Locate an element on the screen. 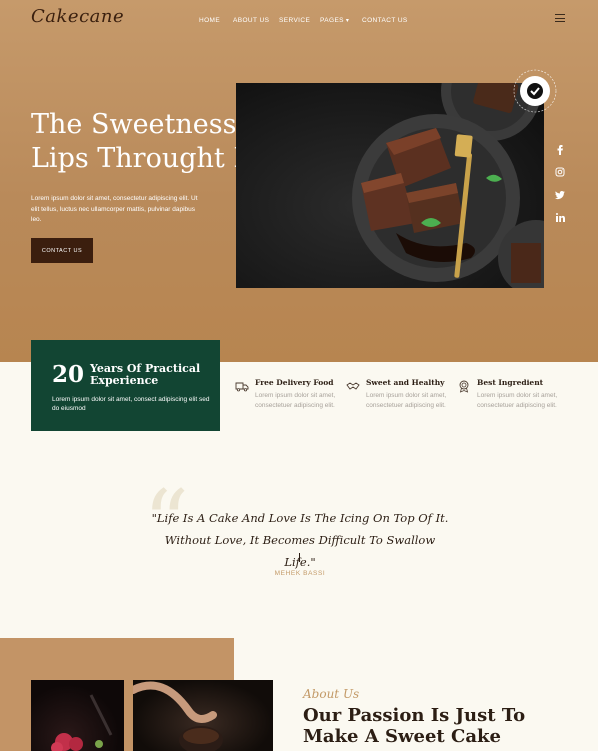 The width and height of the screenshot is (598, 751). nav-contact-us: CONTACT US is located at coordinates (385, 20).